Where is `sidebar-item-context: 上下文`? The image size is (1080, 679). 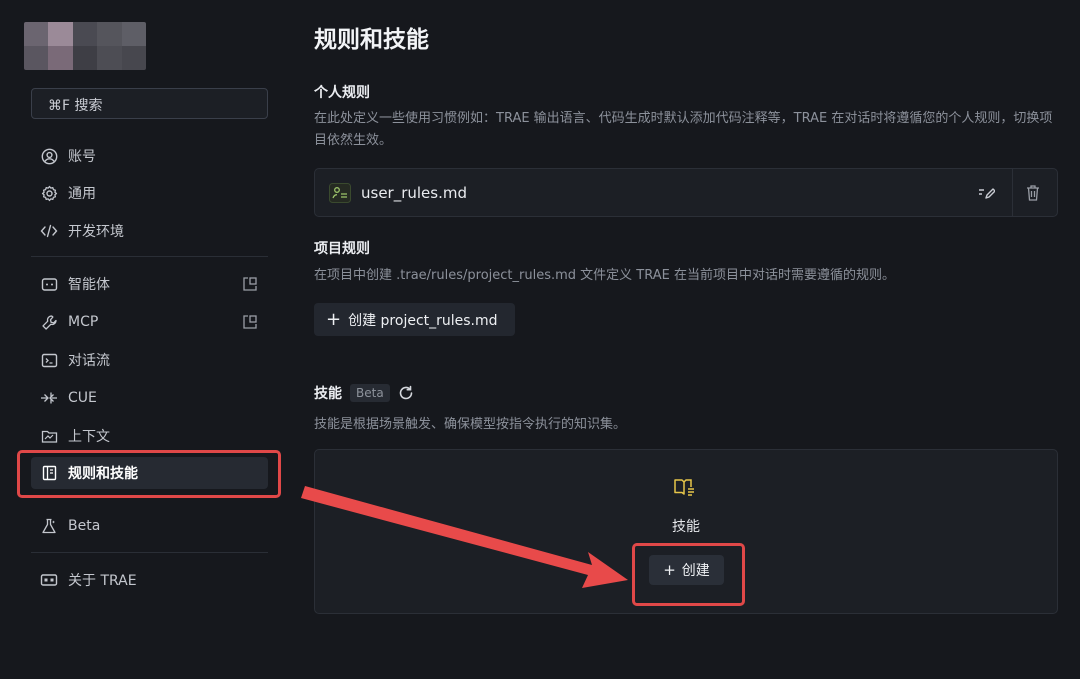 sidebar-item-context: 上下文 is located at coordinates (149, 436).